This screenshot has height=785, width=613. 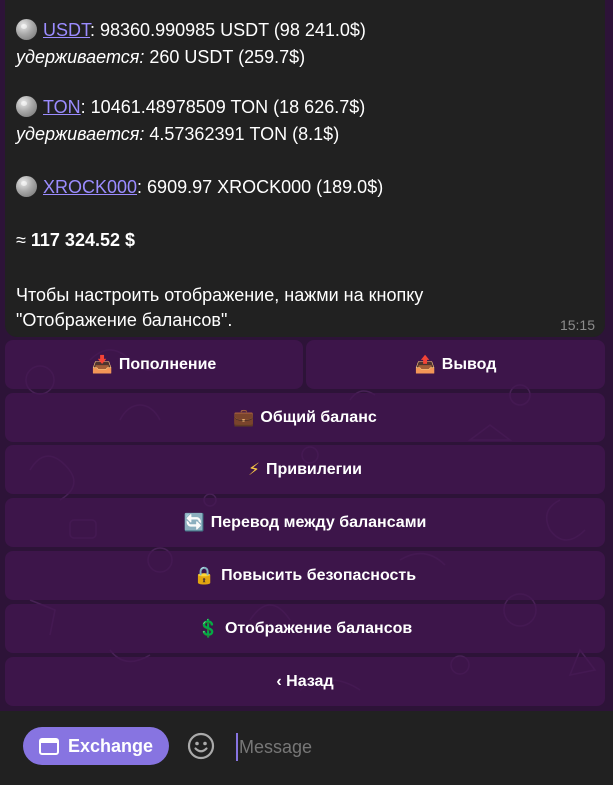 I want to click on total-balance-button: 💼 Общий баланс, so click(x=305, y=417).